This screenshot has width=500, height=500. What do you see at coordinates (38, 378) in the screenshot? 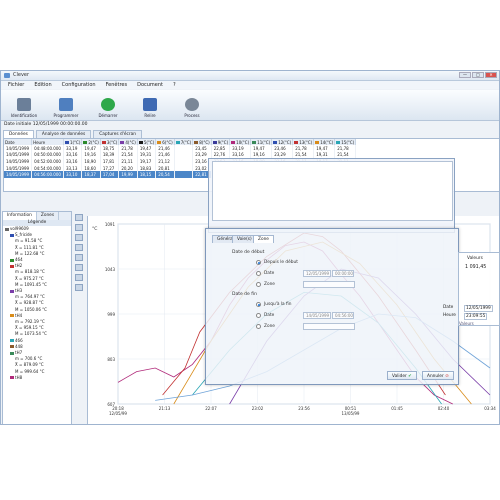
I see `legend-item: tH8` at bounding box center [38, 378].